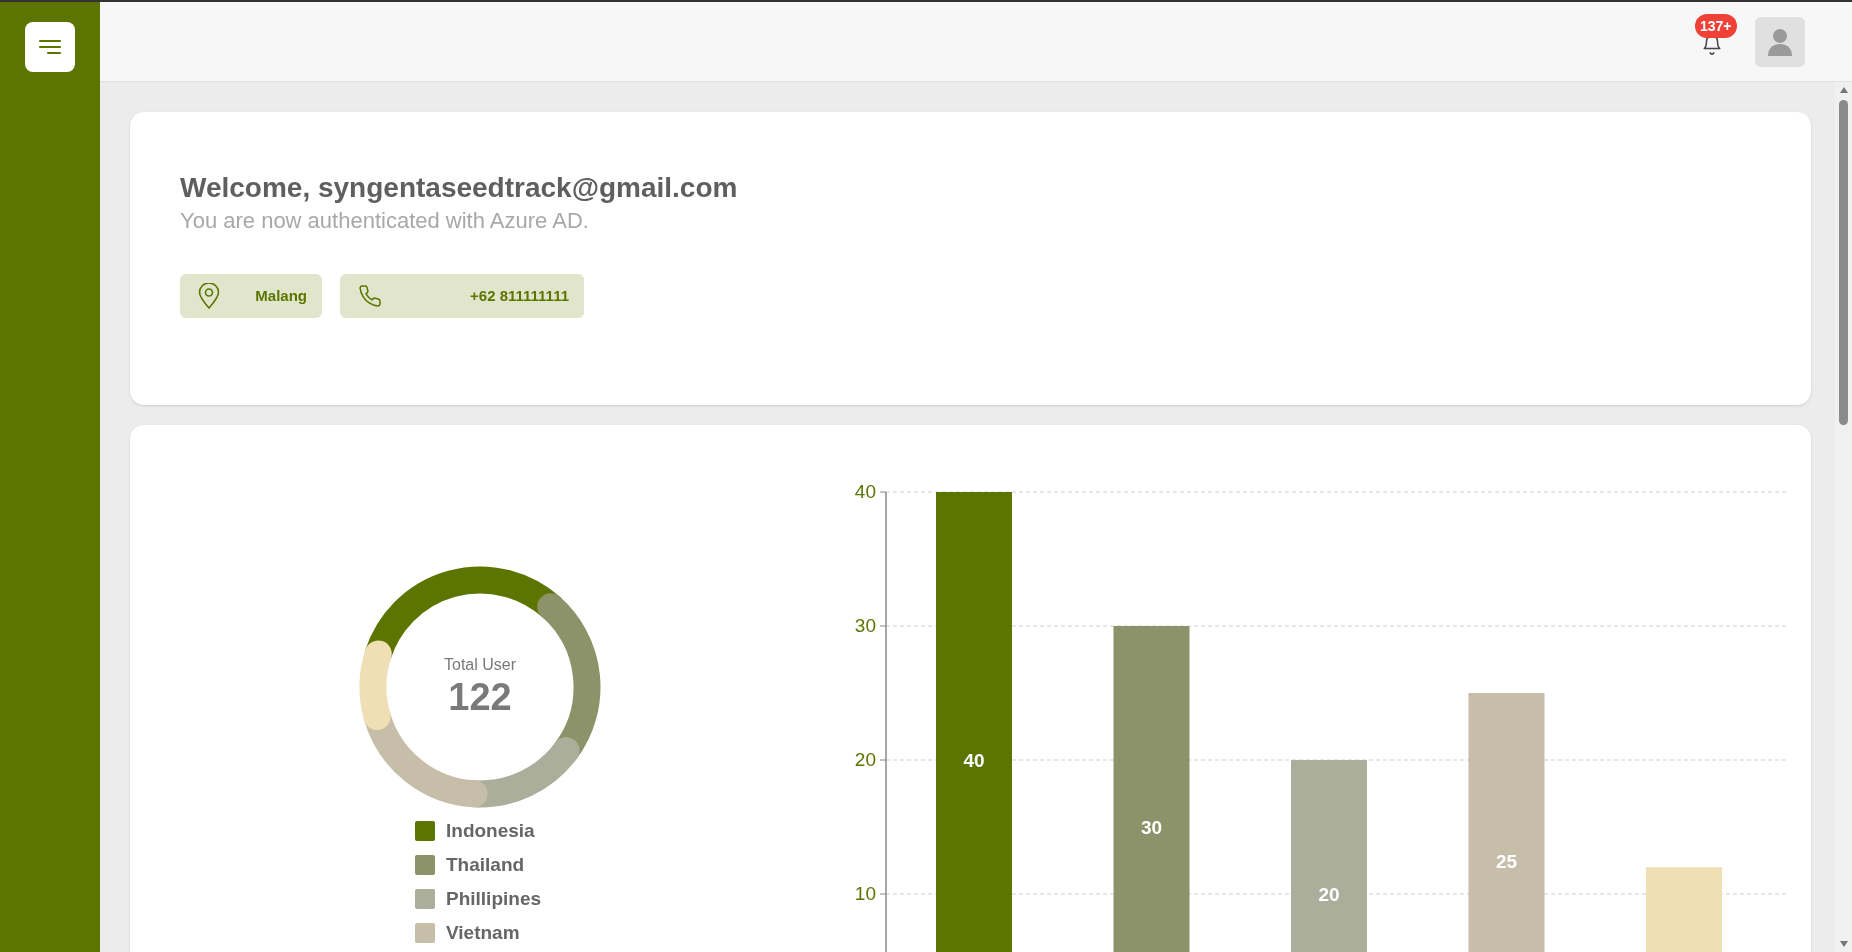  I want to click on bar-value-label: 20, so click(1329, 894).